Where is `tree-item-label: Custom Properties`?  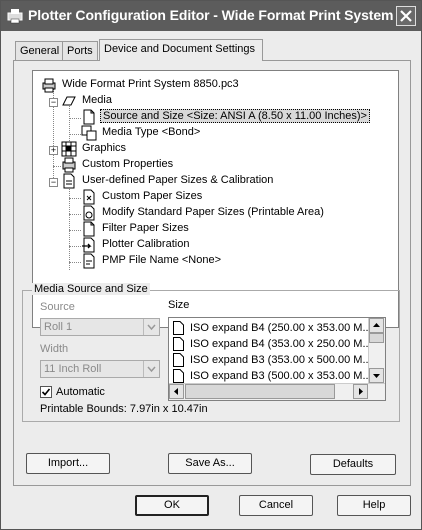 tree-item-label: Custom Properties is located at coordinates (128, 164).